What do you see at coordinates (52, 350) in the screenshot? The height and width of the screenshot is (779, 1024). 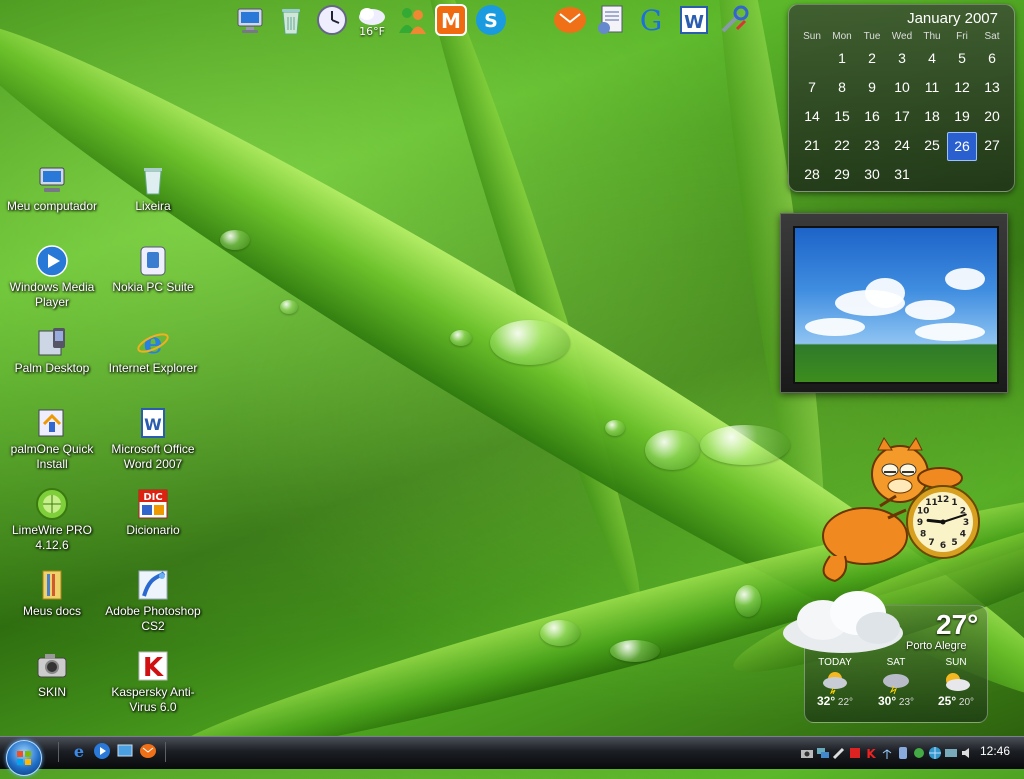 I see `desktop-icon-palm-desktop: Palm Desktop` at bounding box center [52, 350].